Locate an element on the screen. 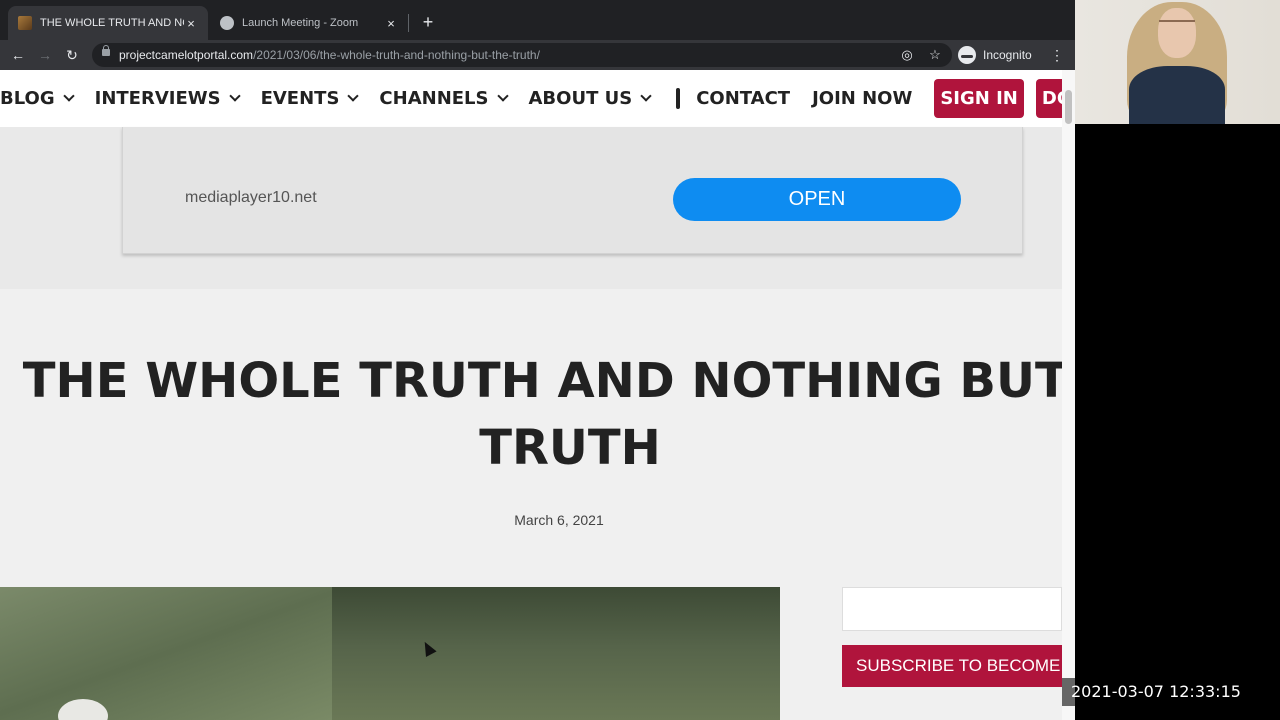 This screenshot has width=1280, height=720. envelope-icon is located at coordinates (678, 98).